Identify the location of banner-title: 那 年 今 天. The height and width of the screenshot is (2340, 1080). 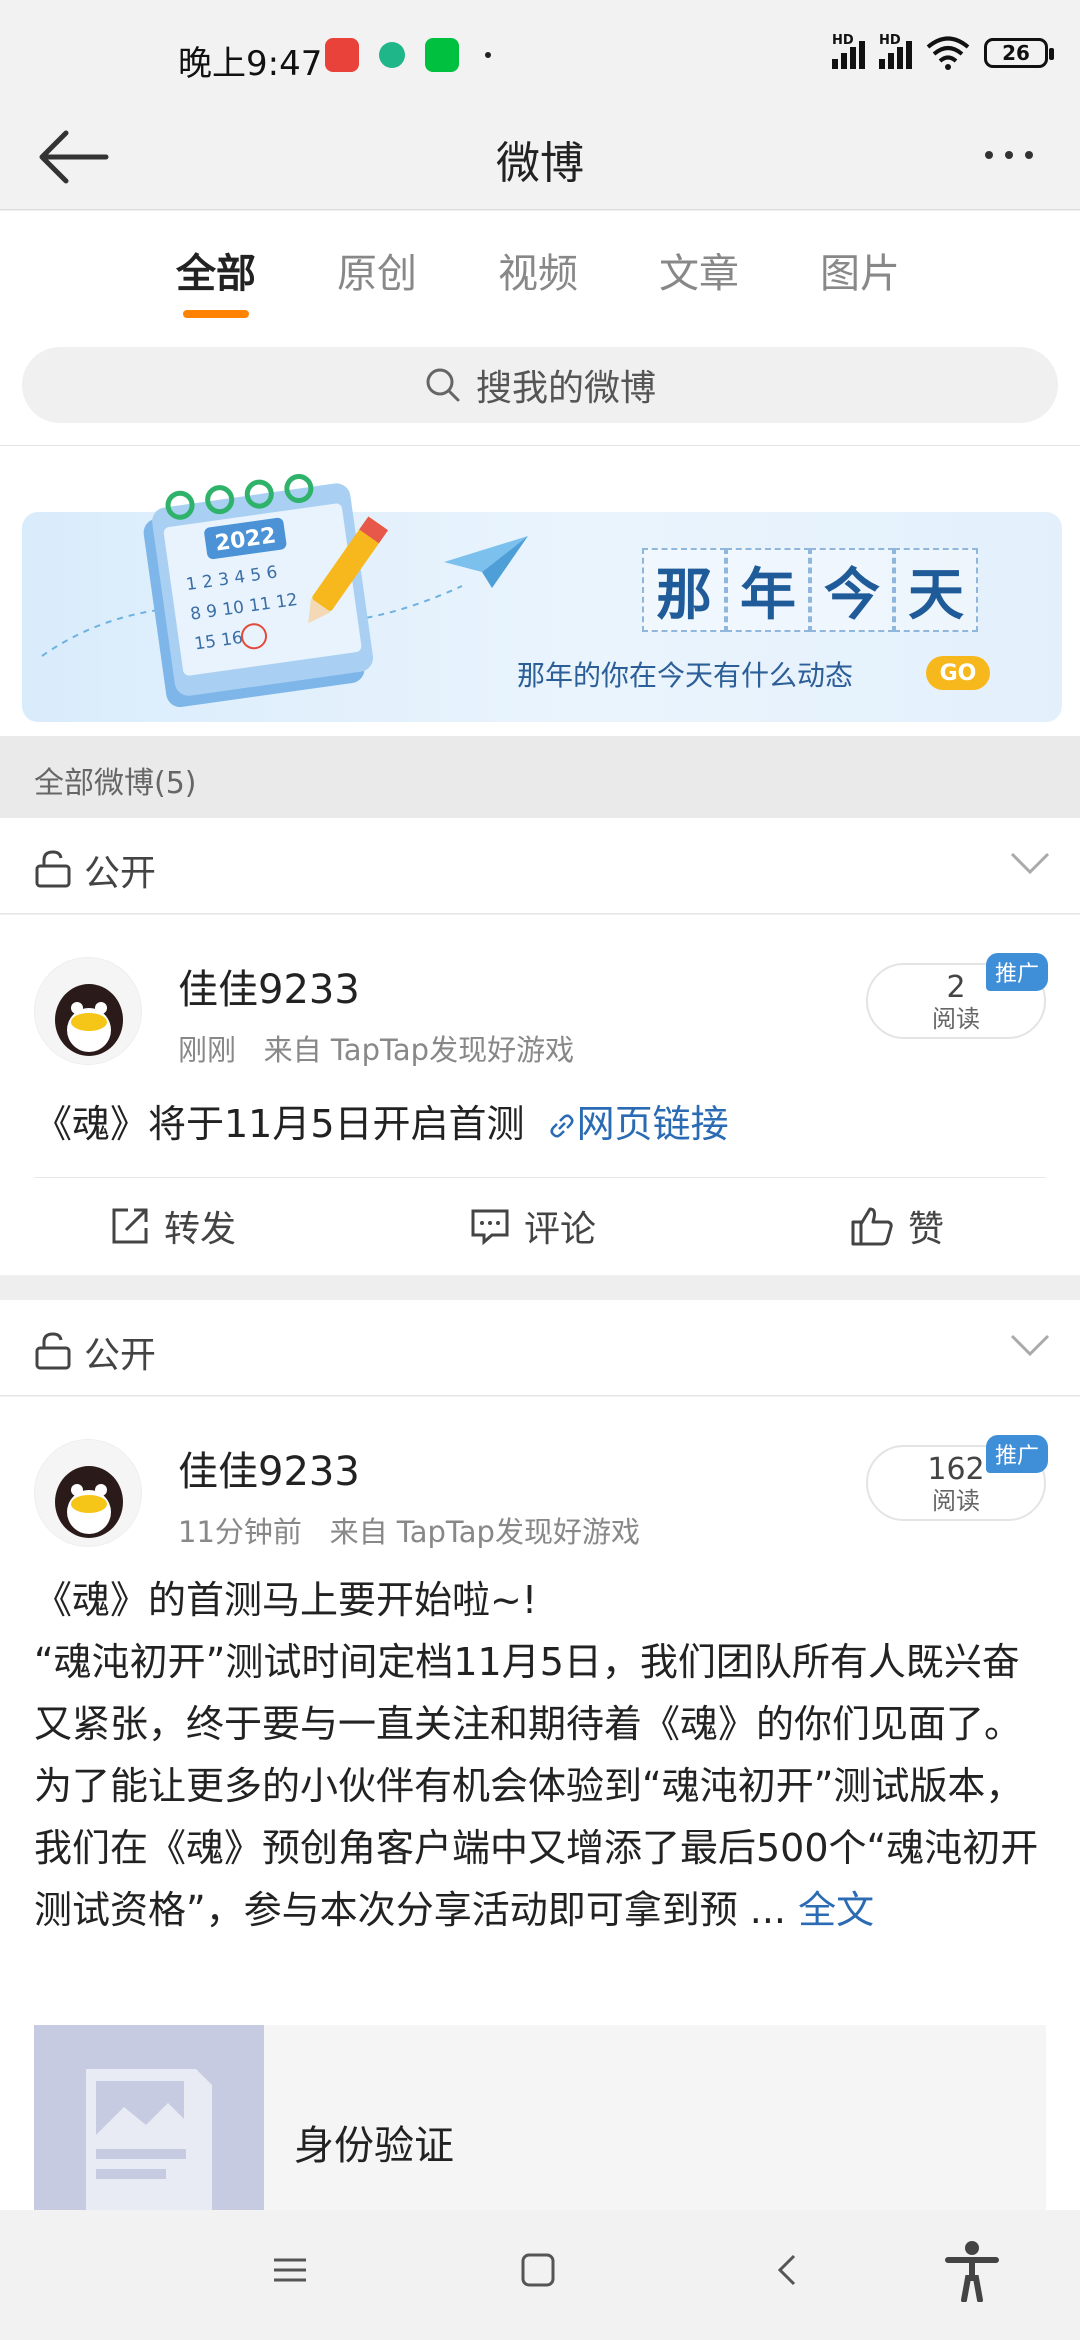
(810, 590).